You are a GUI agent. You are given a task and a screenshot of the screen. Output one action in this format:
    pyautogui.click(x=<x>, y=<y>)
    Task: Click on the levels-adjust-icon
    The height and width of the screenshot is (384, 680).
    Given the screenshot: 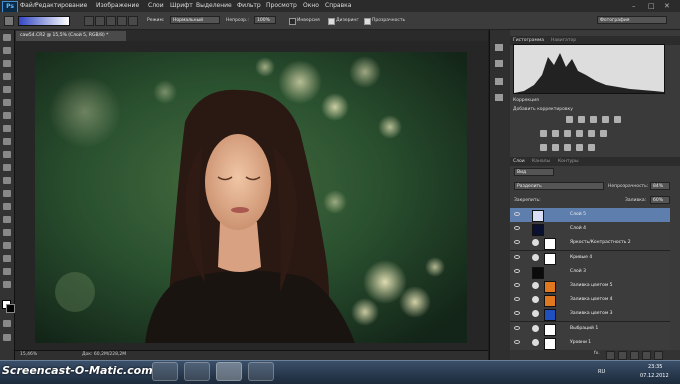 What is the action you would take?
    pyautogui.click(x=581, y=119)
    